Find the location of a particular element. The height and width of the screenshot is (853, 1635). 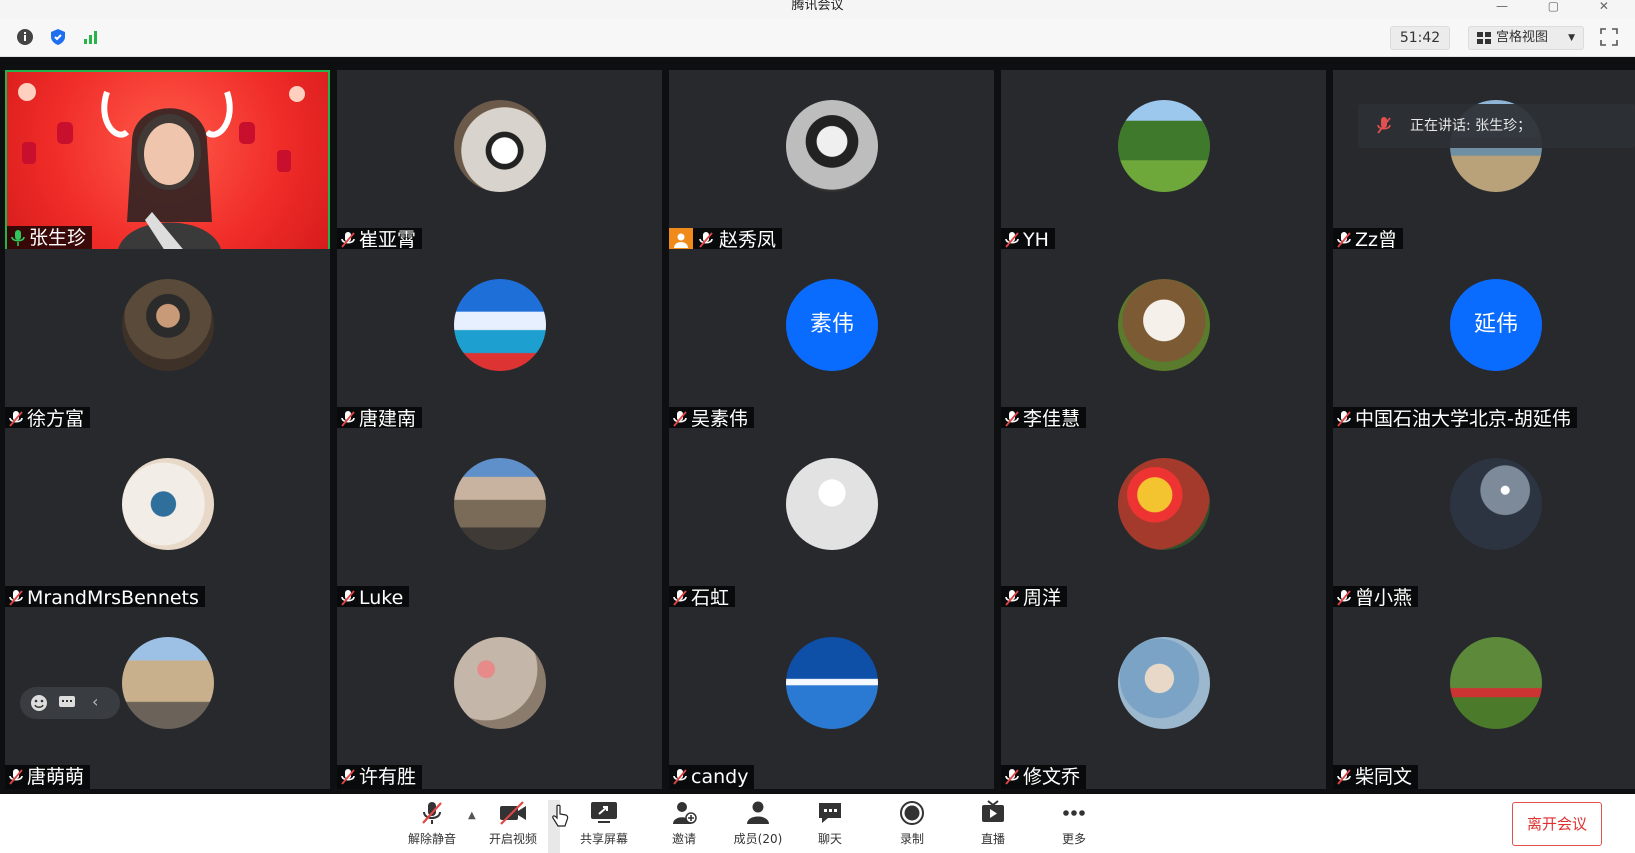

participant-nametag: 张生珍 is located at coordinates (50, 238).